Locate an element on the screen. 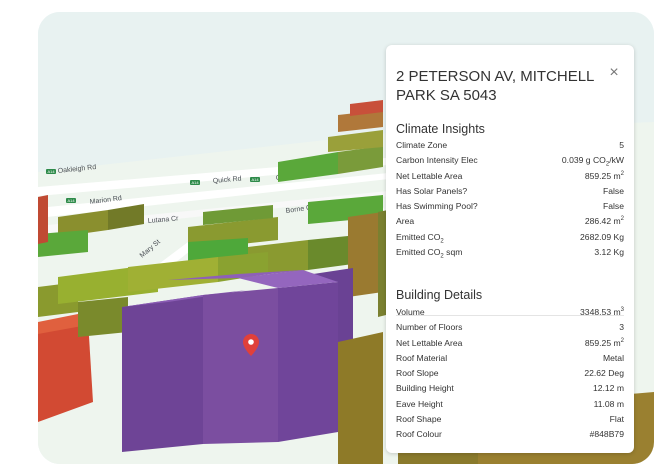  row-label: Roof Material is located at coordinates (422, 357).